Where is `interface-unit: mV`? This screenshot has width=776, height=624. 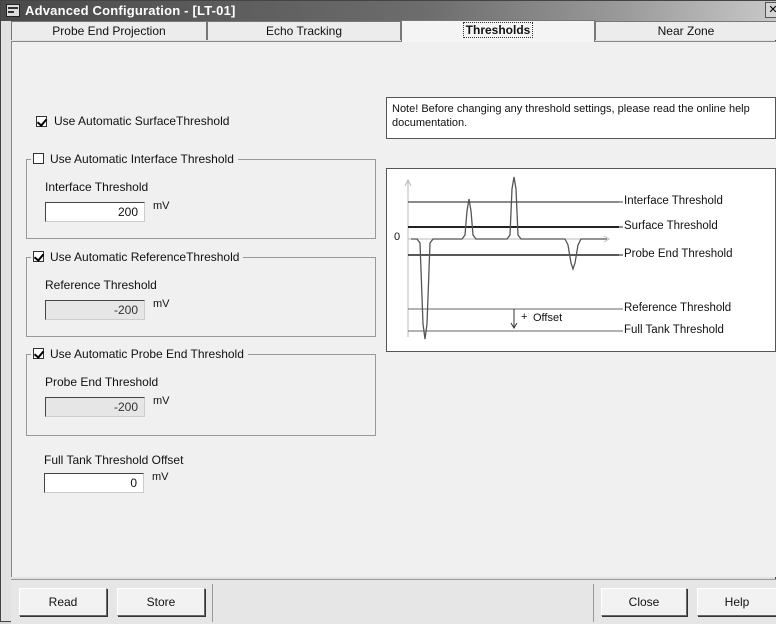
interface-unit: mV is located at coordinates (161, 206).